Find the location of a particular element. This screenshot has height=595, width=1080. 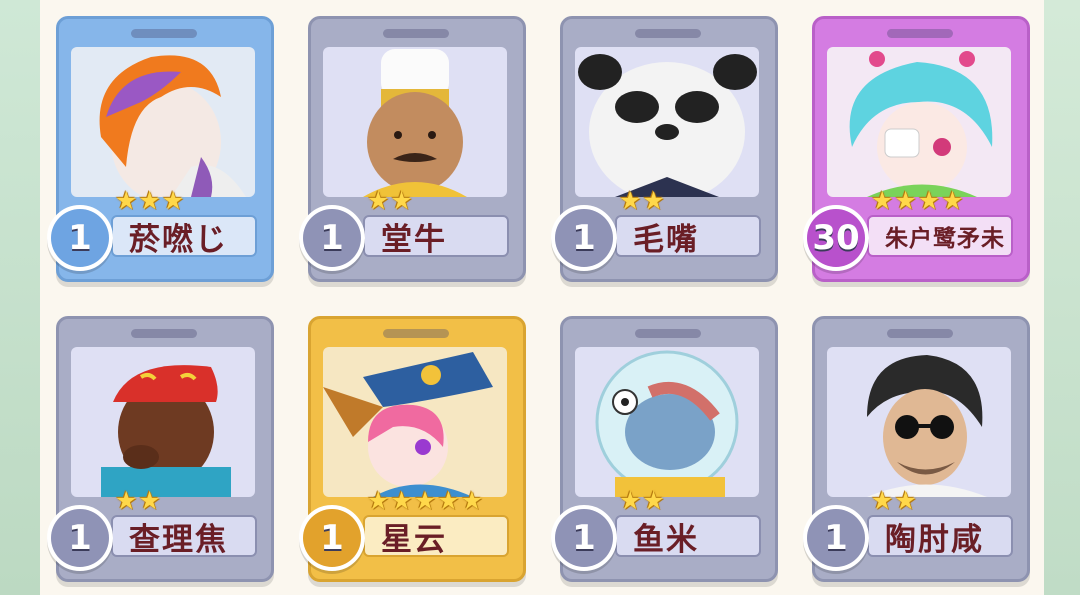

name-bar: 陶肘咸 is located at coordinates (940, 536).